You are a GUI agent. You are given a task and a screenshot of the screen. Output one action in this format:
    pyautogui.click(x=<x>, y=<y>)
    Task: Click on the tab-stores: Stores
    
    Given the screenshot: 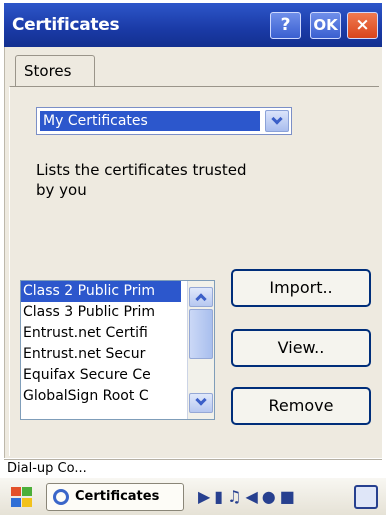 What is the action you would take?
    pyautogui.click(x=55, y=71)
    